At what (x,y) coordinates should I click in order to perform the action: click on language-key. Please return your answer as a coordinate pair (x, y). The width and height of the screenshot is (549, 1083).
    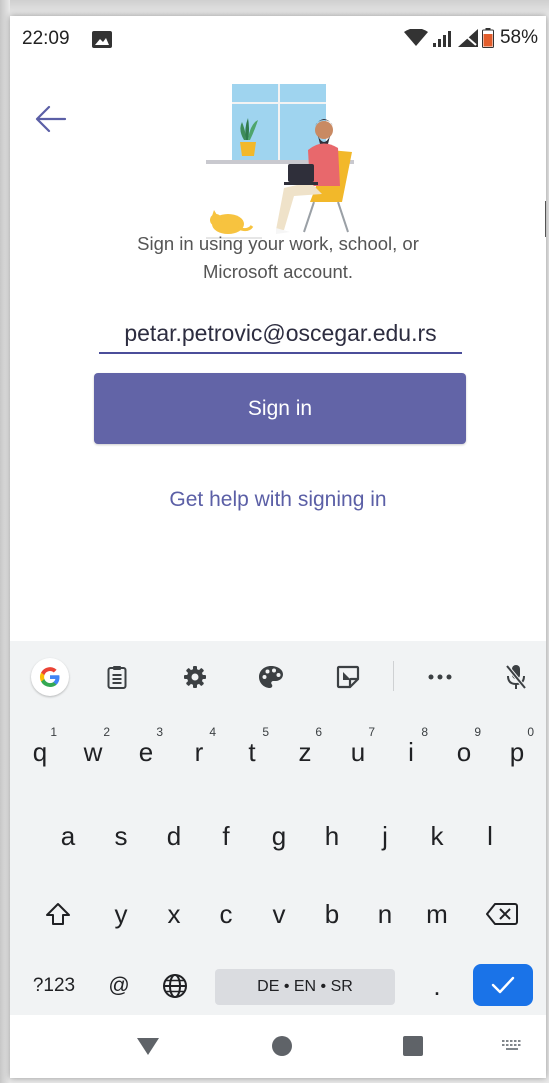
    Looking at the image, I should click on (175, 986).